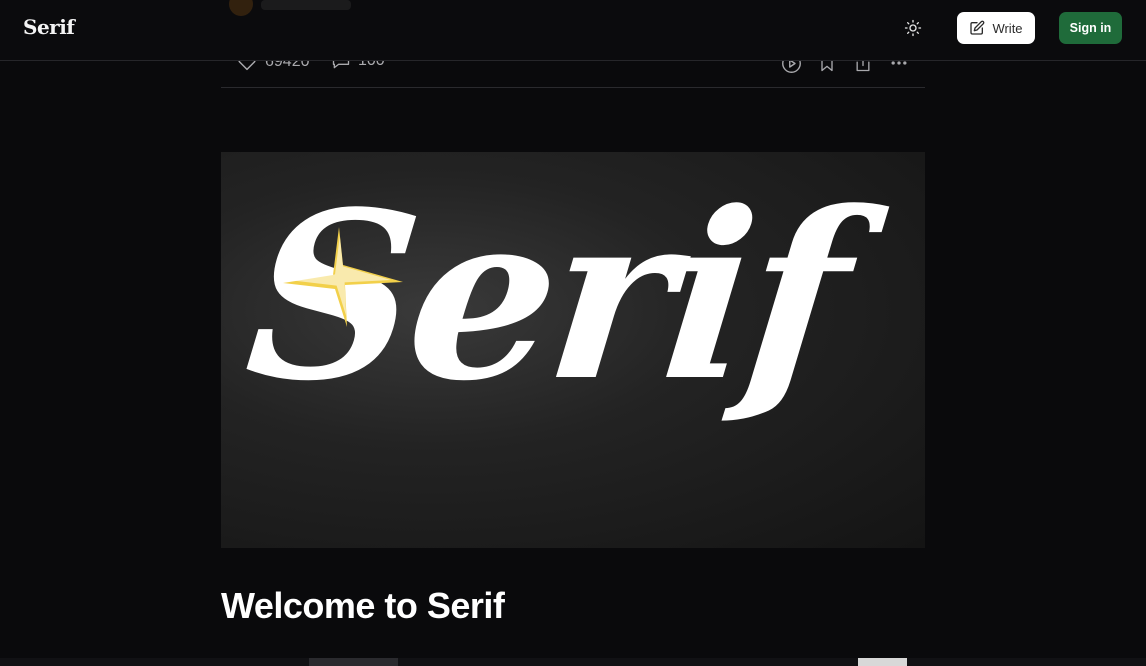  What do you see at coordinates (343, 277) in the screenshot?
I see `sparkle-star-icon` at bounding box center [343, 277].